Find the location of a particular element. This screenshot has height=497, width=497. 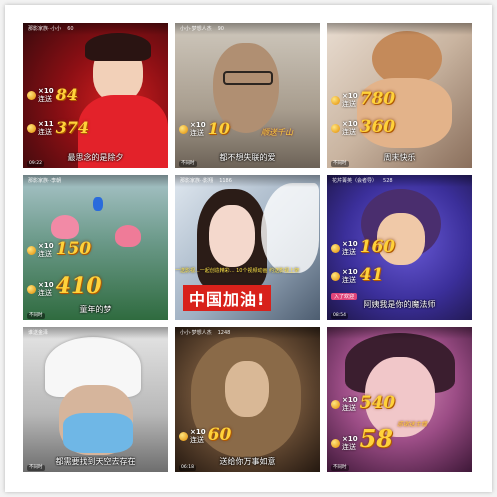

time-badge: 06:18 is located at coordinates (187, 468).